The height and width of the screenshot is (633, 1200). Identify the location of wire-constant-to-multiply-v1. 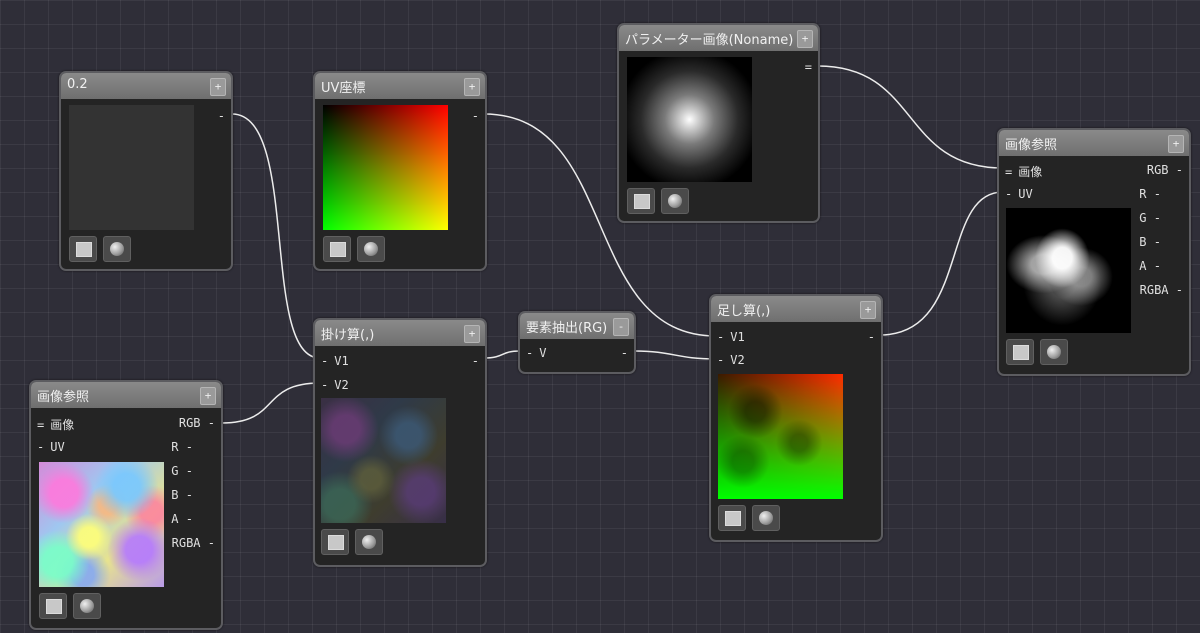
(276, 236).